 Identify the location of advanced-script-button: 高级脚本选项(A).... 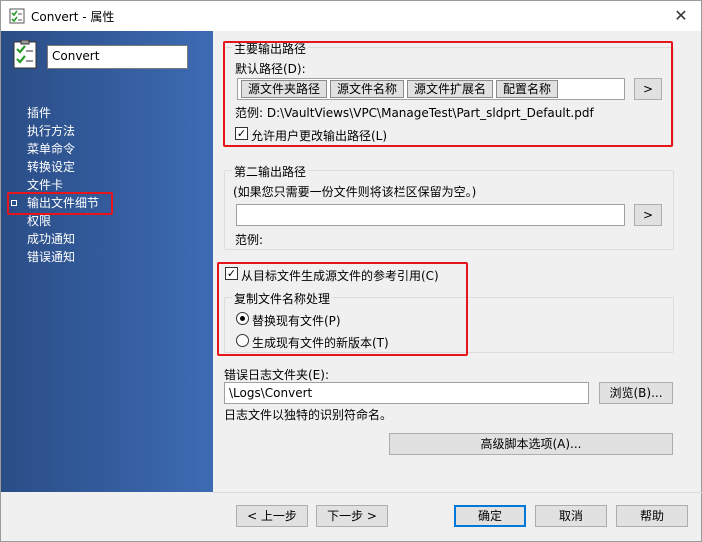
(531, 444).